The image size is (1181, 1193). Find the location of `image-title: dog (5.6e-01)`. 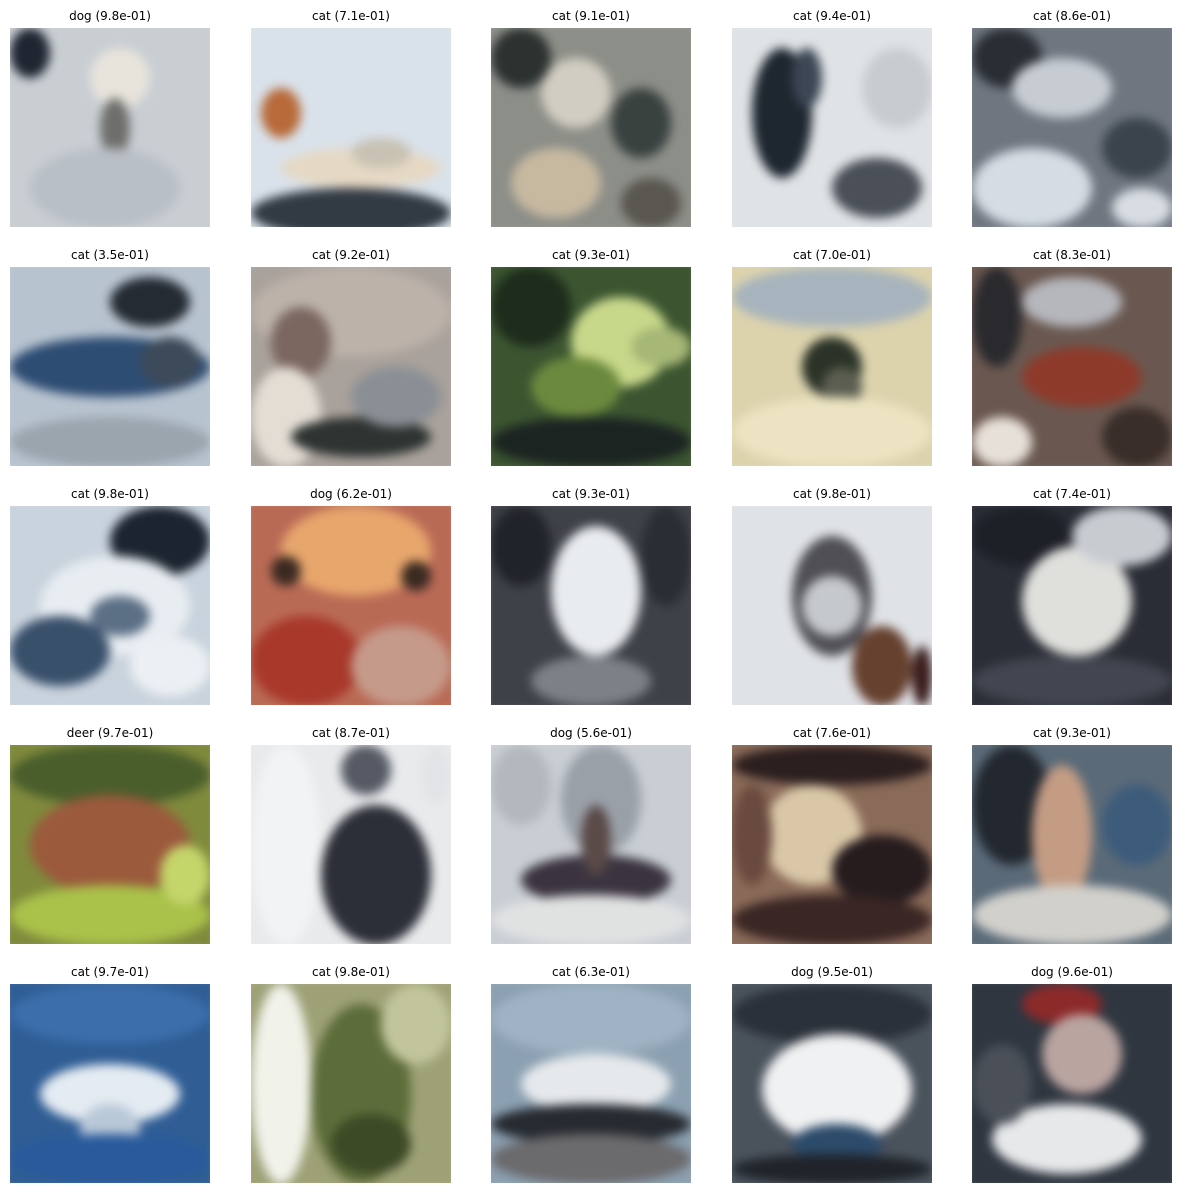

image-title: dog (5.6e-01) is located at coordinates (591, 733).